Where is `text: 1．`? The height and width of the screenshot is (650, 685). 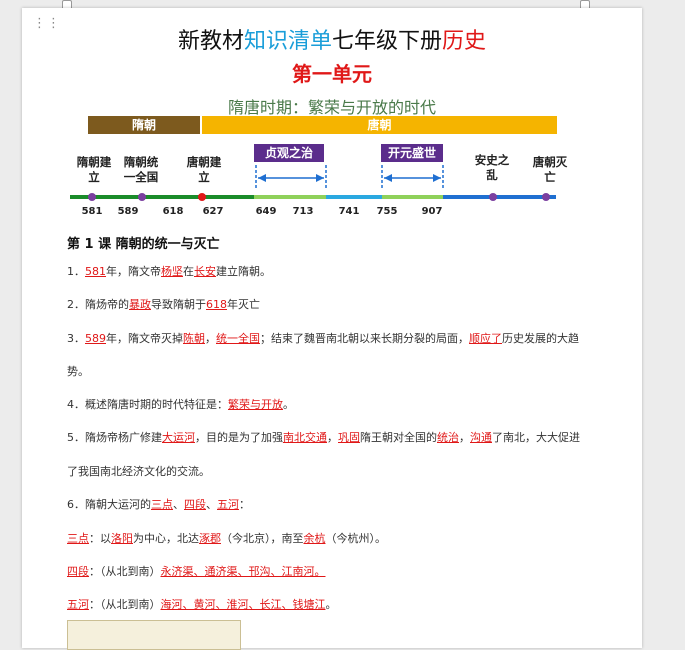 text: 1． is located at coordinates (76, 271).